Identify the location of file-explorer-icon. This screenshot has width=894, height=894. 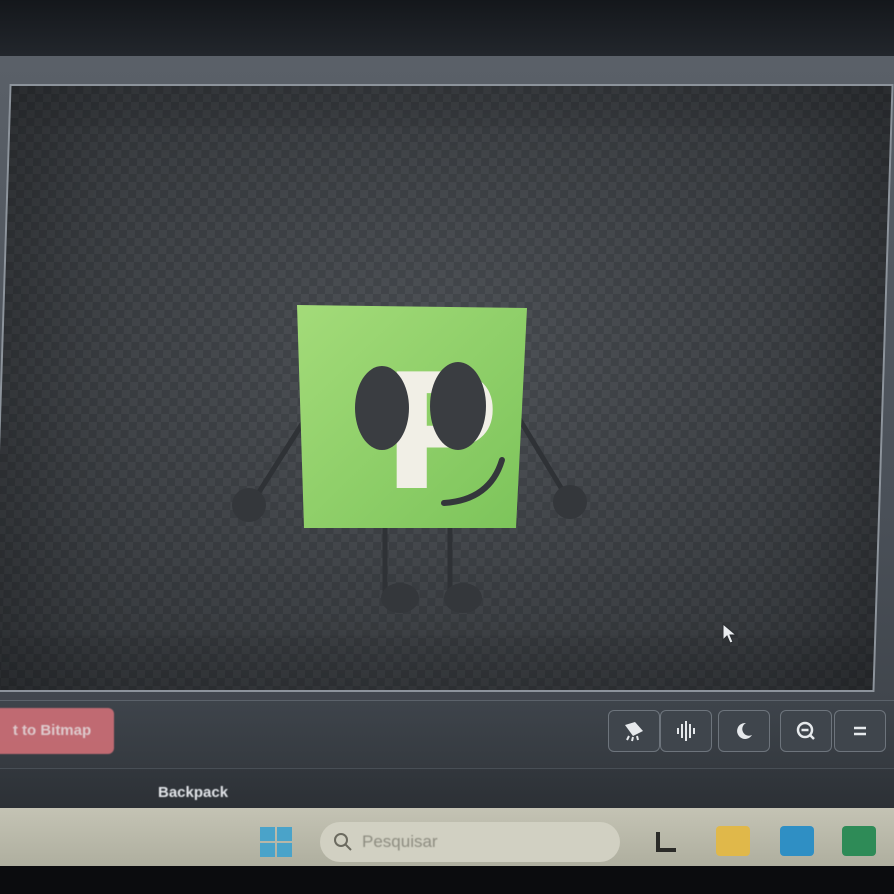
(733, 841).